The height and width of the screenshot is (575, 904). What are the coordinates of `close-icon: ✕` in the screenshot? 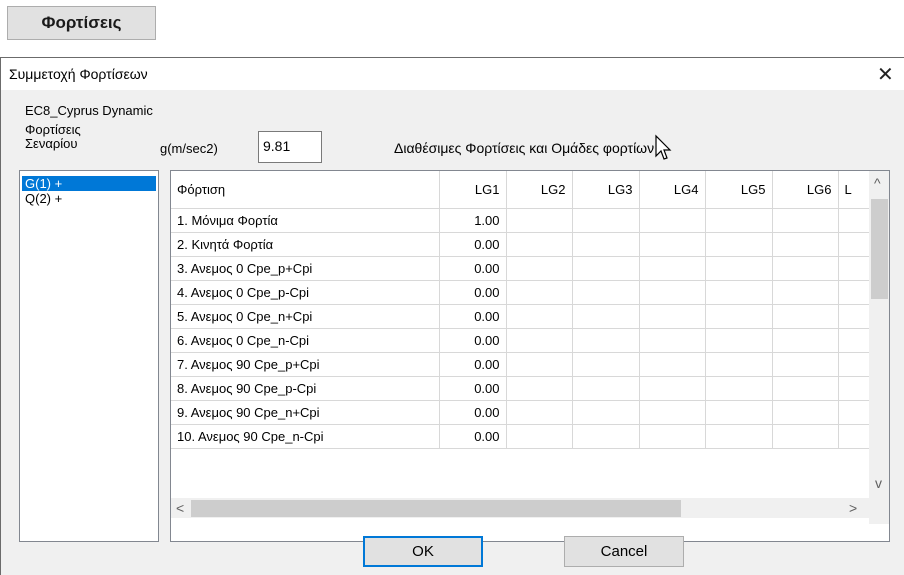 It's located at (885, 74).